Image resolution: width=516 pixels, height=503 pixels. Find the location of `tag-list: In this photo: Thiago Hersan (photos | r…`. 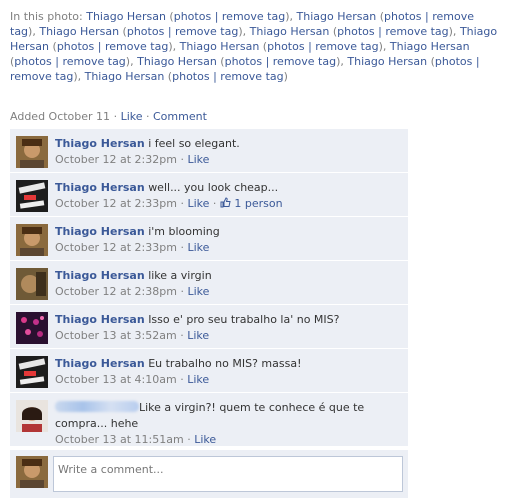

tag-list: In this photo: Thiago Hersan (photos | r… is located at coordinates (255, 46).